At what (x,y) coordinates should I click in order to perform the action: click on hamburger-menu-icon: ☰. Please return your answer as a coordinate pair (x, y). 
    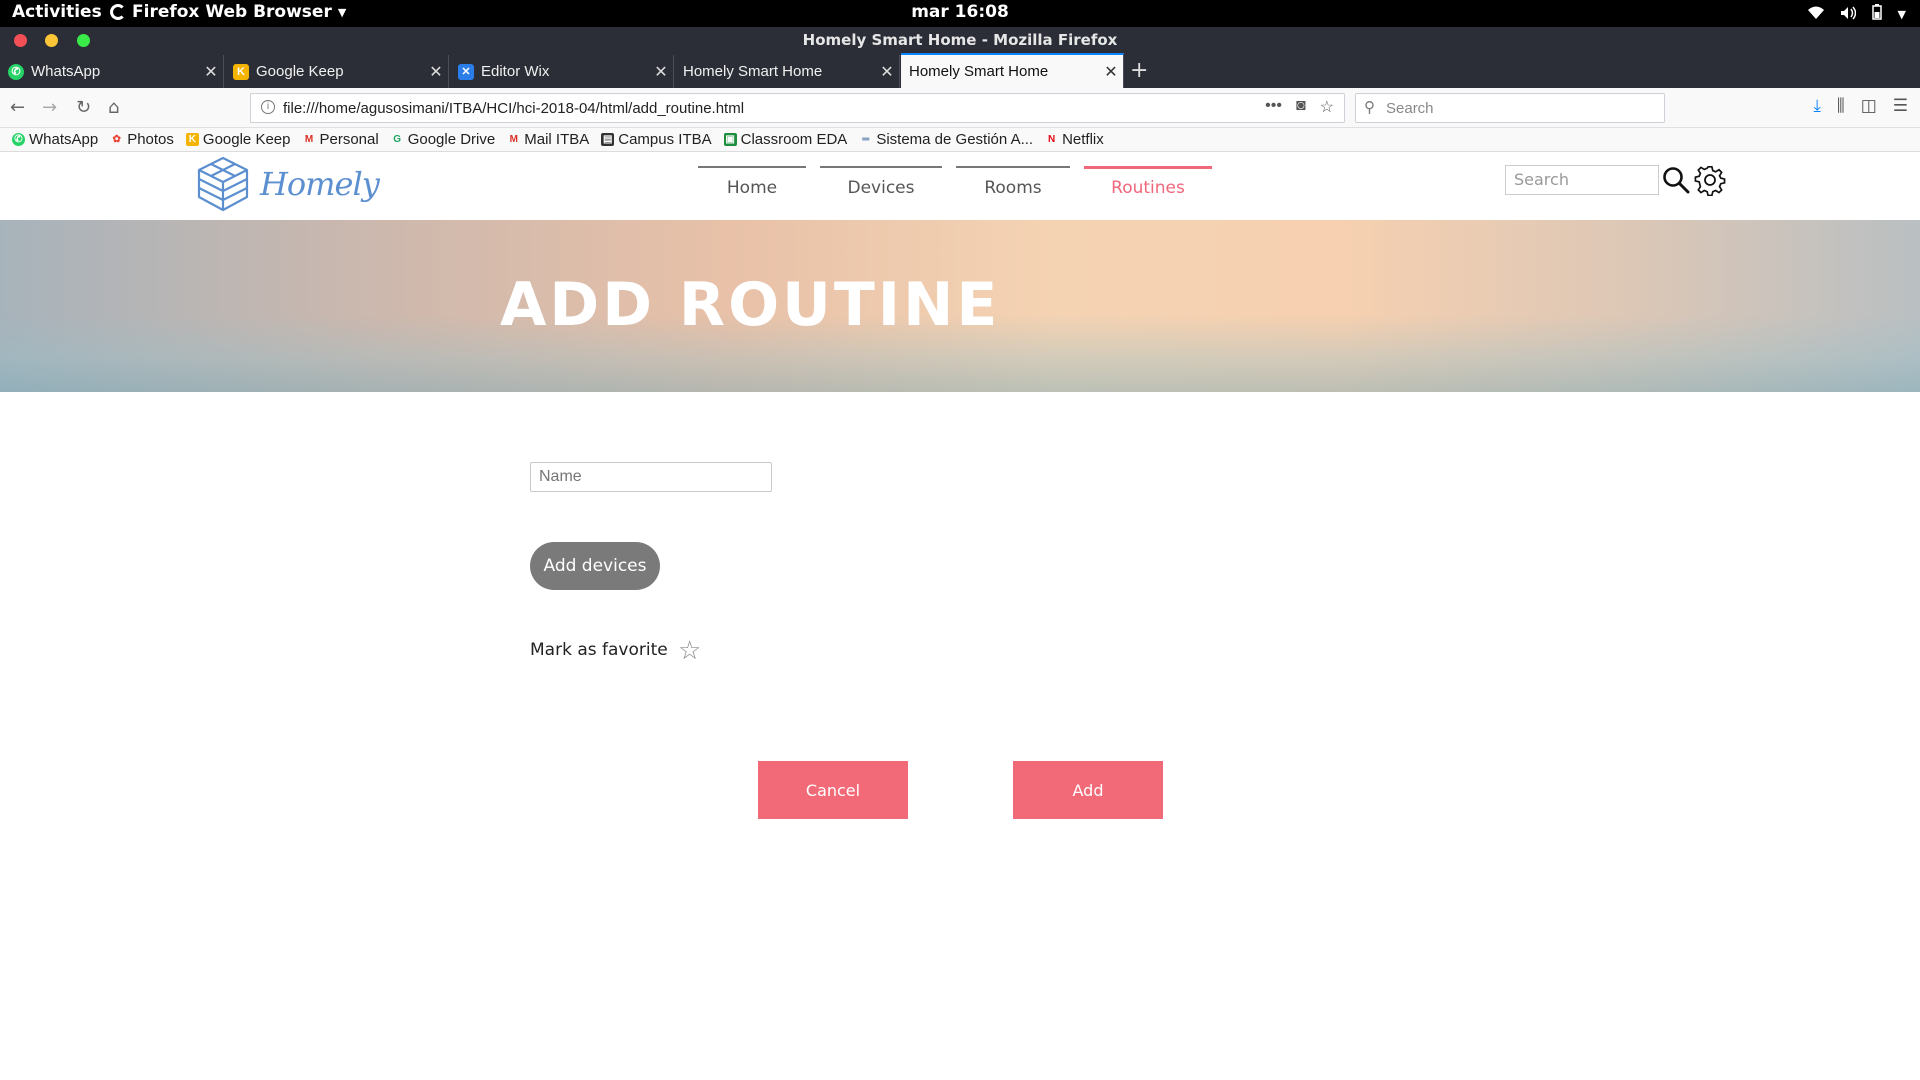
    Looking at the image, I should click on (1900, 106).